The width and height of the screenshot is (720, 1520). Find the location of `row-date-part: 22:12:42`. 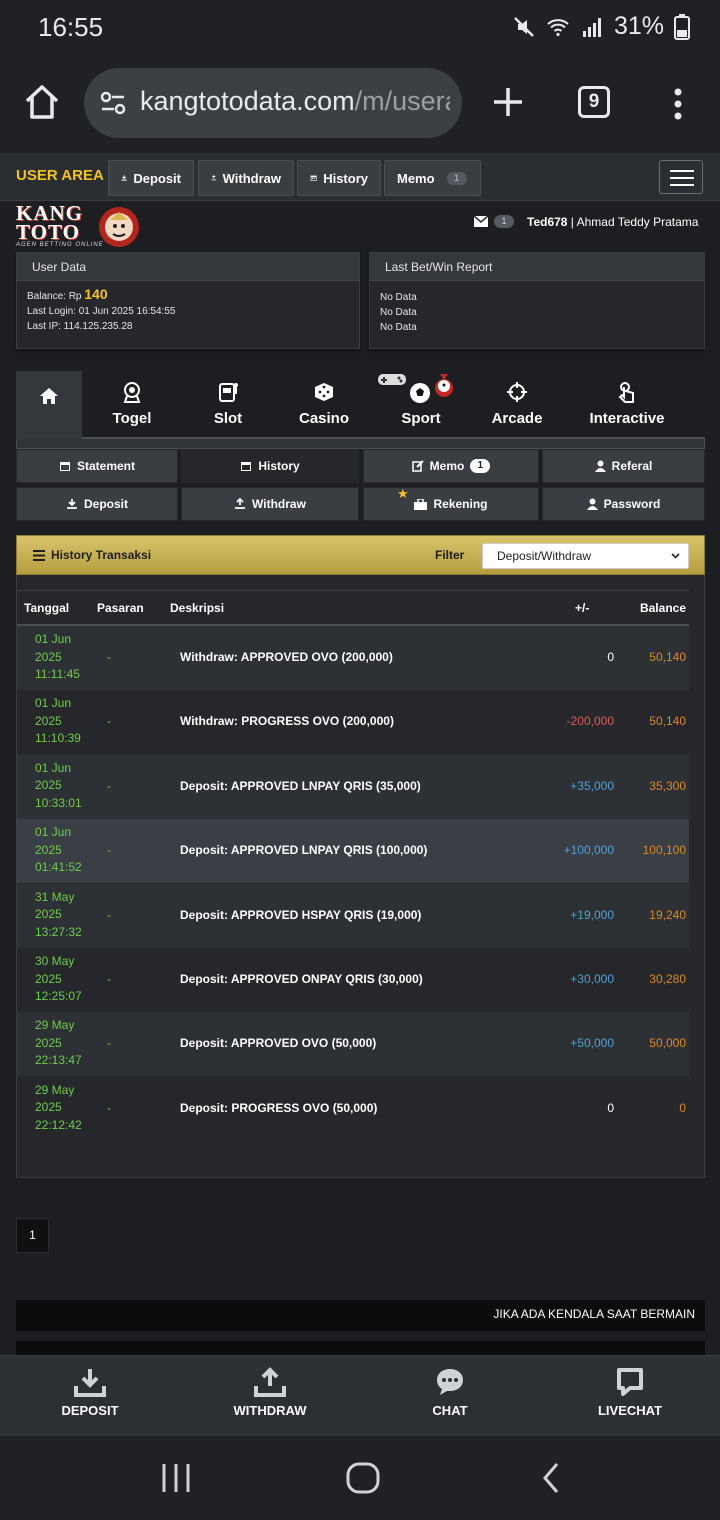

row-date-part: 22:12:42 is located at coordinates (58, 1124).